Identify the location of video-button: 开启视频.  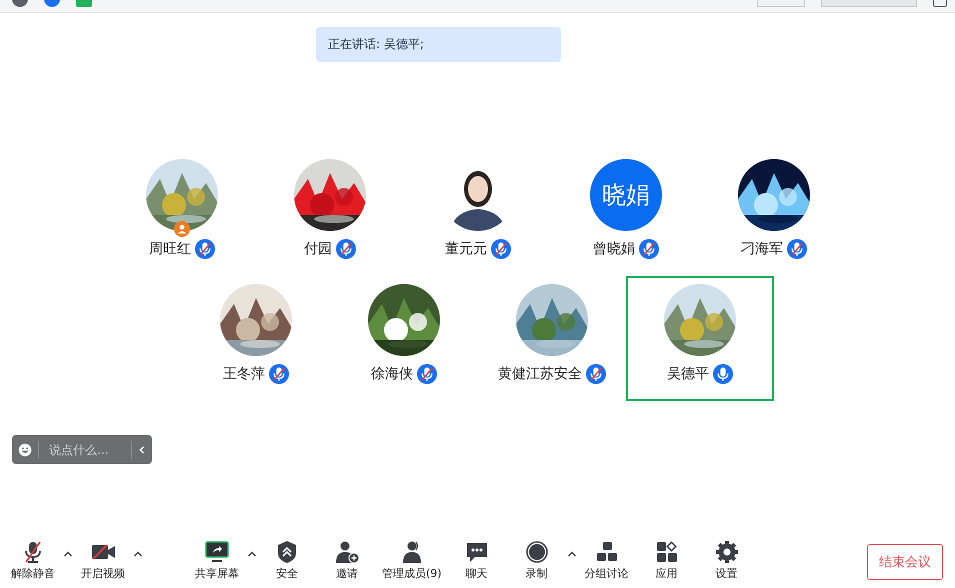
(103, 560).